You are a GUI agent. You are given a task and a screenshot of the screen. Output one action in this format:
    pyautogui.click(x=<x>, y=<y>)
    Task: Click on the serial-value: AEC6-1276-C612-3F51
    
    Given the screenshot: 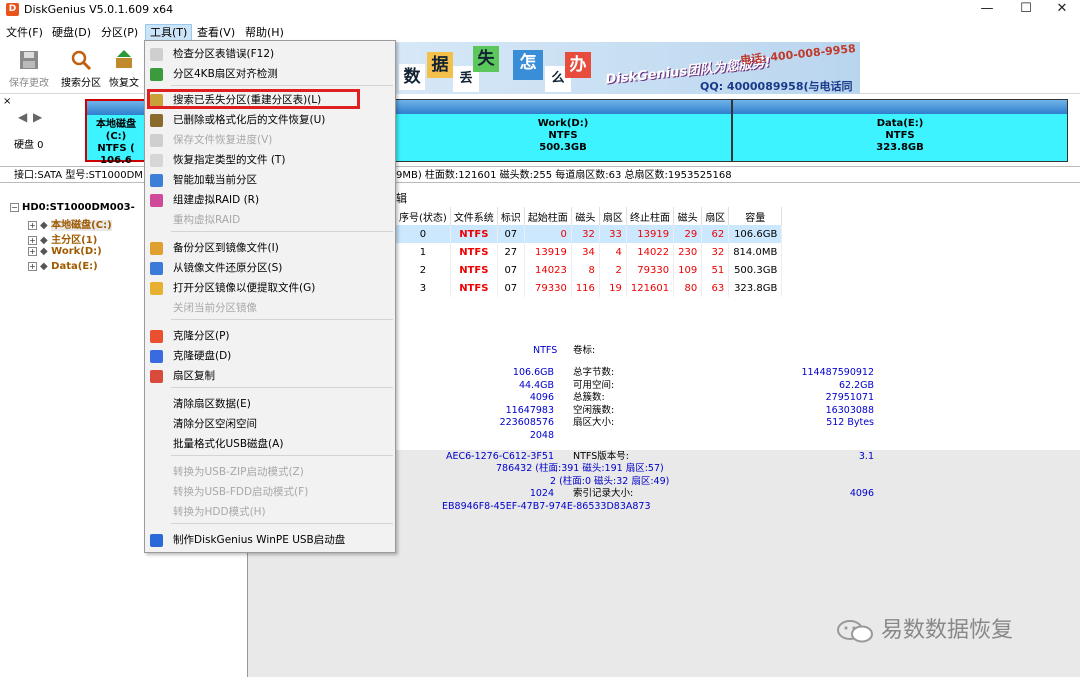 What is the action you would take?
    pyautogui.click(x=499, y=456)
    